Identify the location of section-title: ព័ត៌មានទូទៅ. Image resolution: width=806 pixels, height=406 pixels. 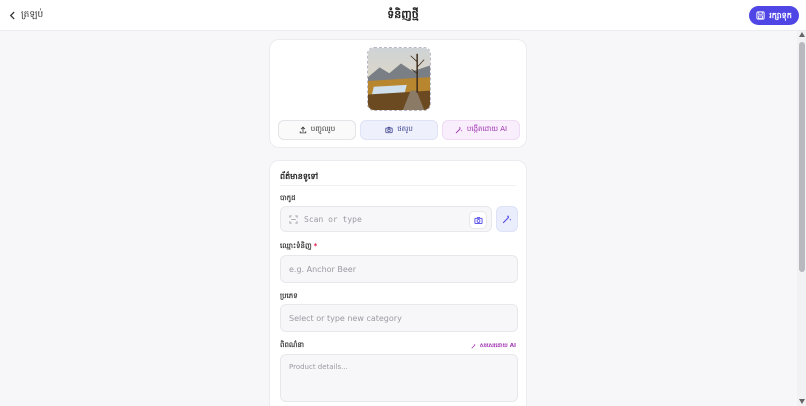
(299, 176).